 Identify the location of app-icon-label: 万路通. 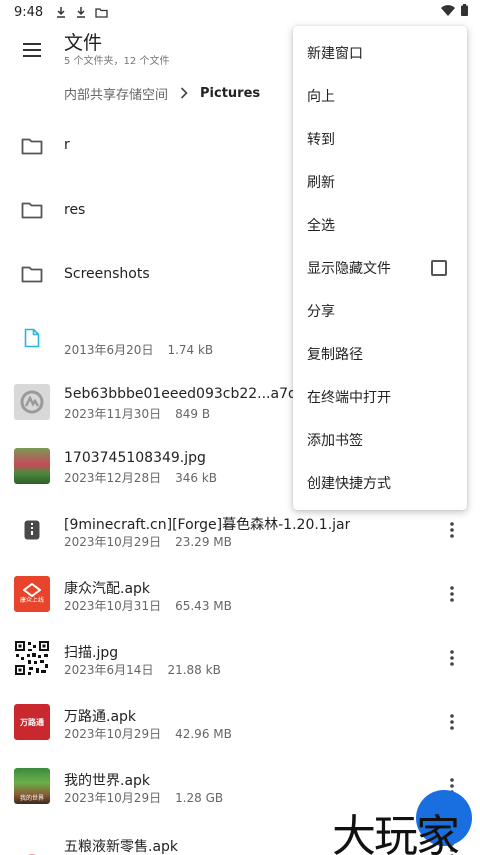
(32, 722).